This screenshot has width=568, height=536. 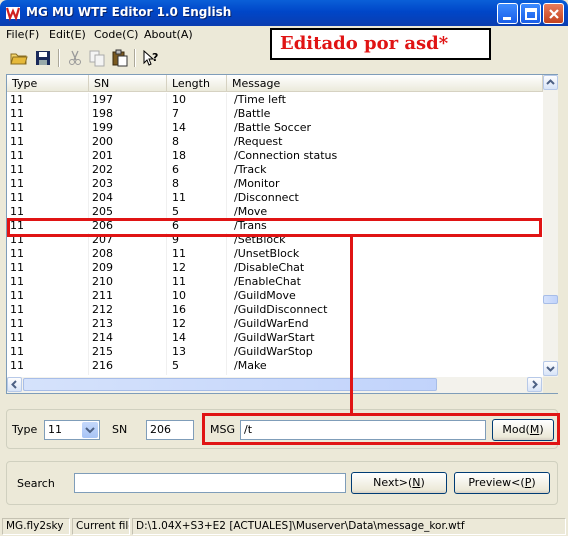 I want to click on sn-field: 206, so click(x=170, y=430).